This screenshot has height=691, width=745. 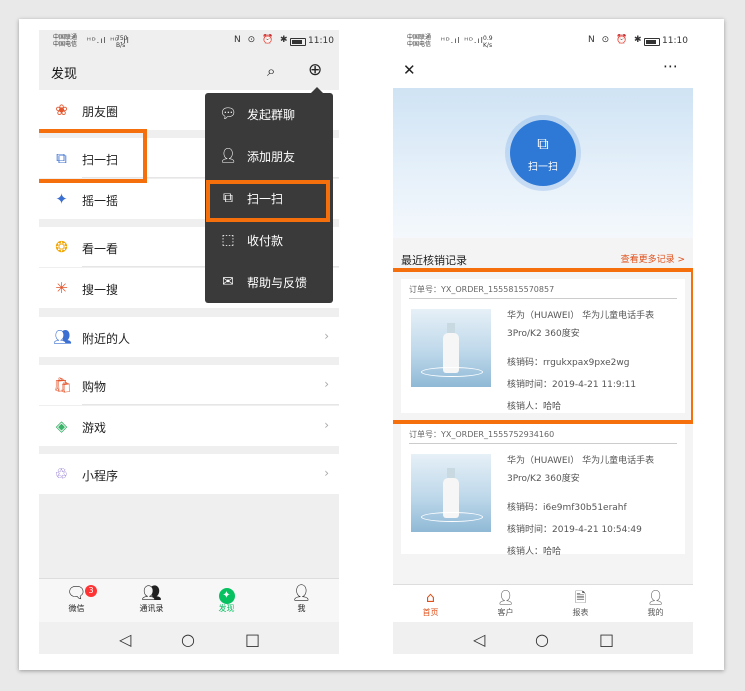 What do you see at coordinates (189, 337) in the screenshot?
I see `menu-item-nearby: 👥︎ 附近的人 ›` at bounding box center [189, 337].